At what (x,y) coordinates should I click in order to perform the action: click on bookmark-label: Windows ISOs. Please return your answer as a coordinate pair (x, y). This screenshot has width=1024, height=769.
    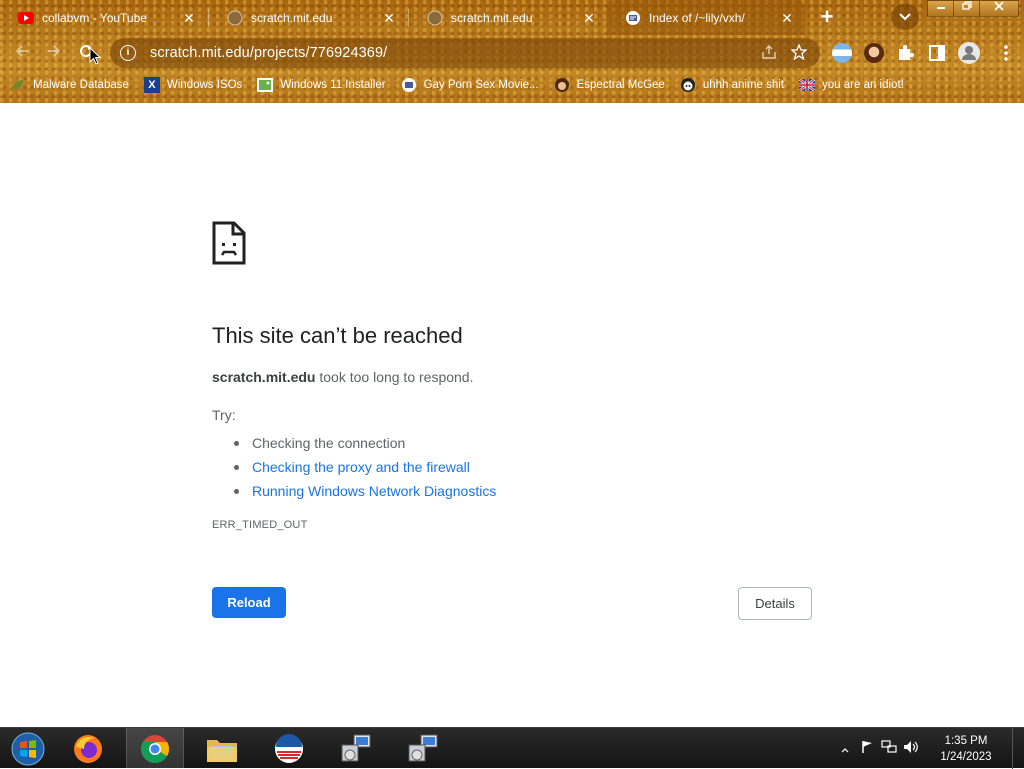
    Looking at the image, I should click on (204, 85).